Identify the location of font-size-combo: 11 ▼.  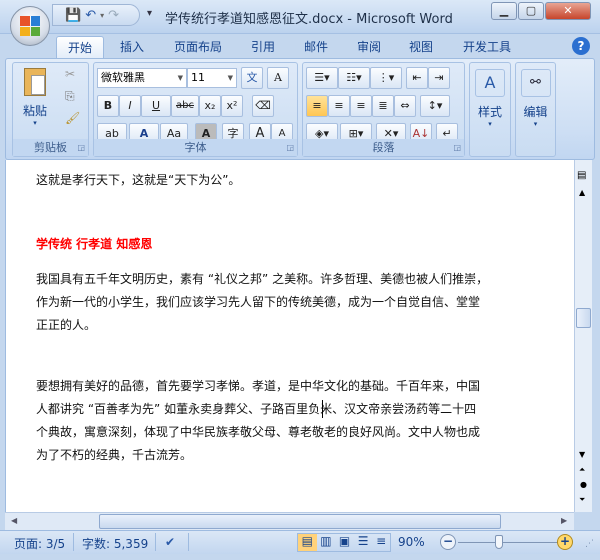
(212, 78).